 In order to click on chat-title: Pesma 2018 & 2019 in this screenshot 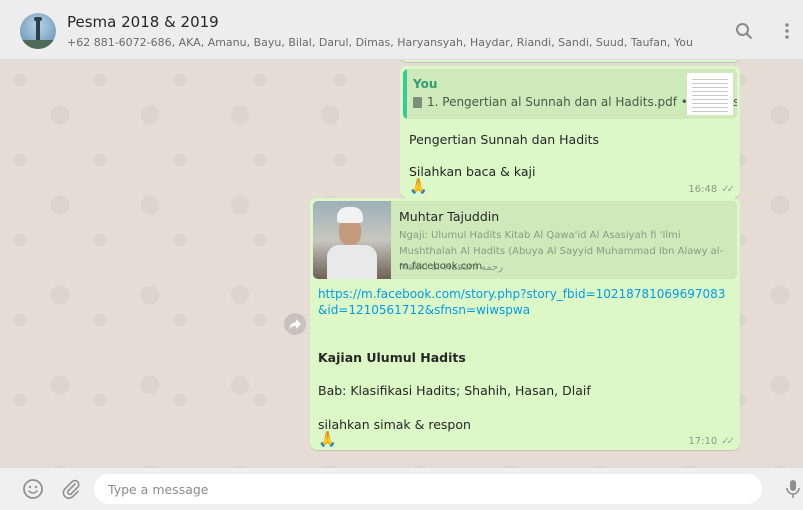, I will do `click(143, 22)`.